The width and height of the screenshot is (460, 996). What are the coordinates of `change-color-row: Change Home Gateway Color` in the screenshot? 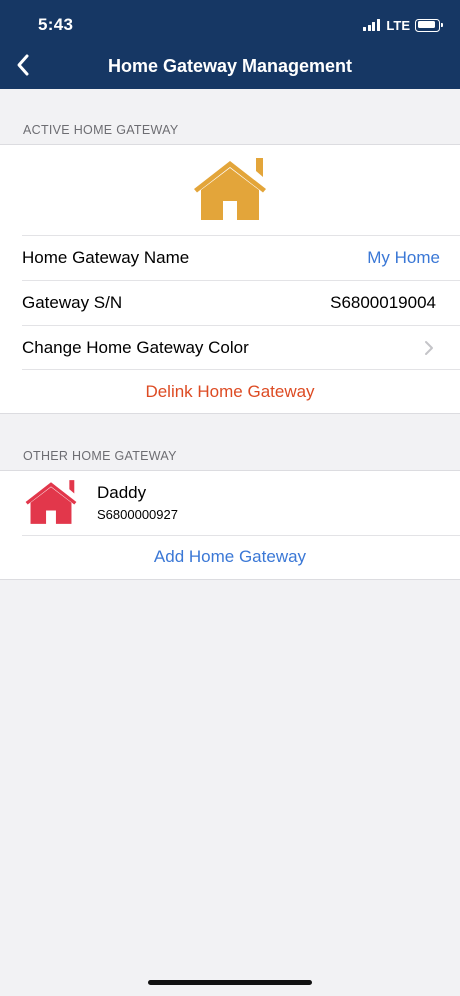 It's located at (241, 347).